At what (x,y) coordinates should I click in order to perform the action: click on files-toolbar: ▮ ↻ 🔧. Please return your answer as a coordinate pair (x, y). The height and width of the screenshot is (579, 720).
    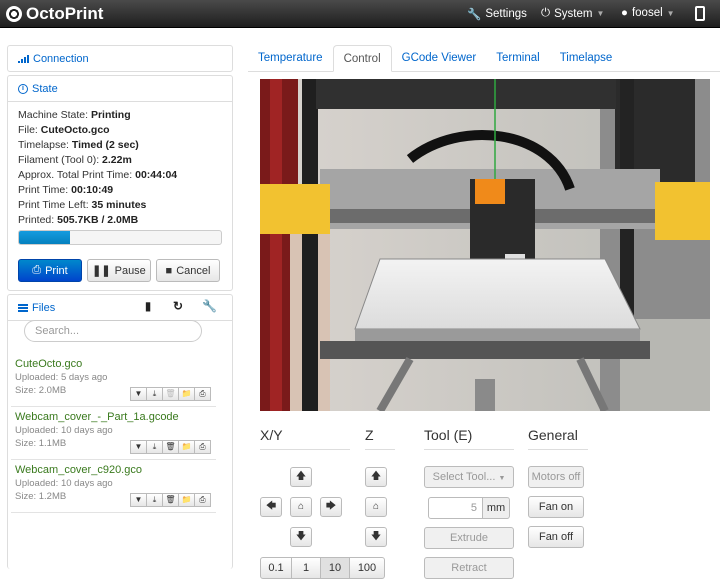
    Looking at the image, I should click on (179, 306).